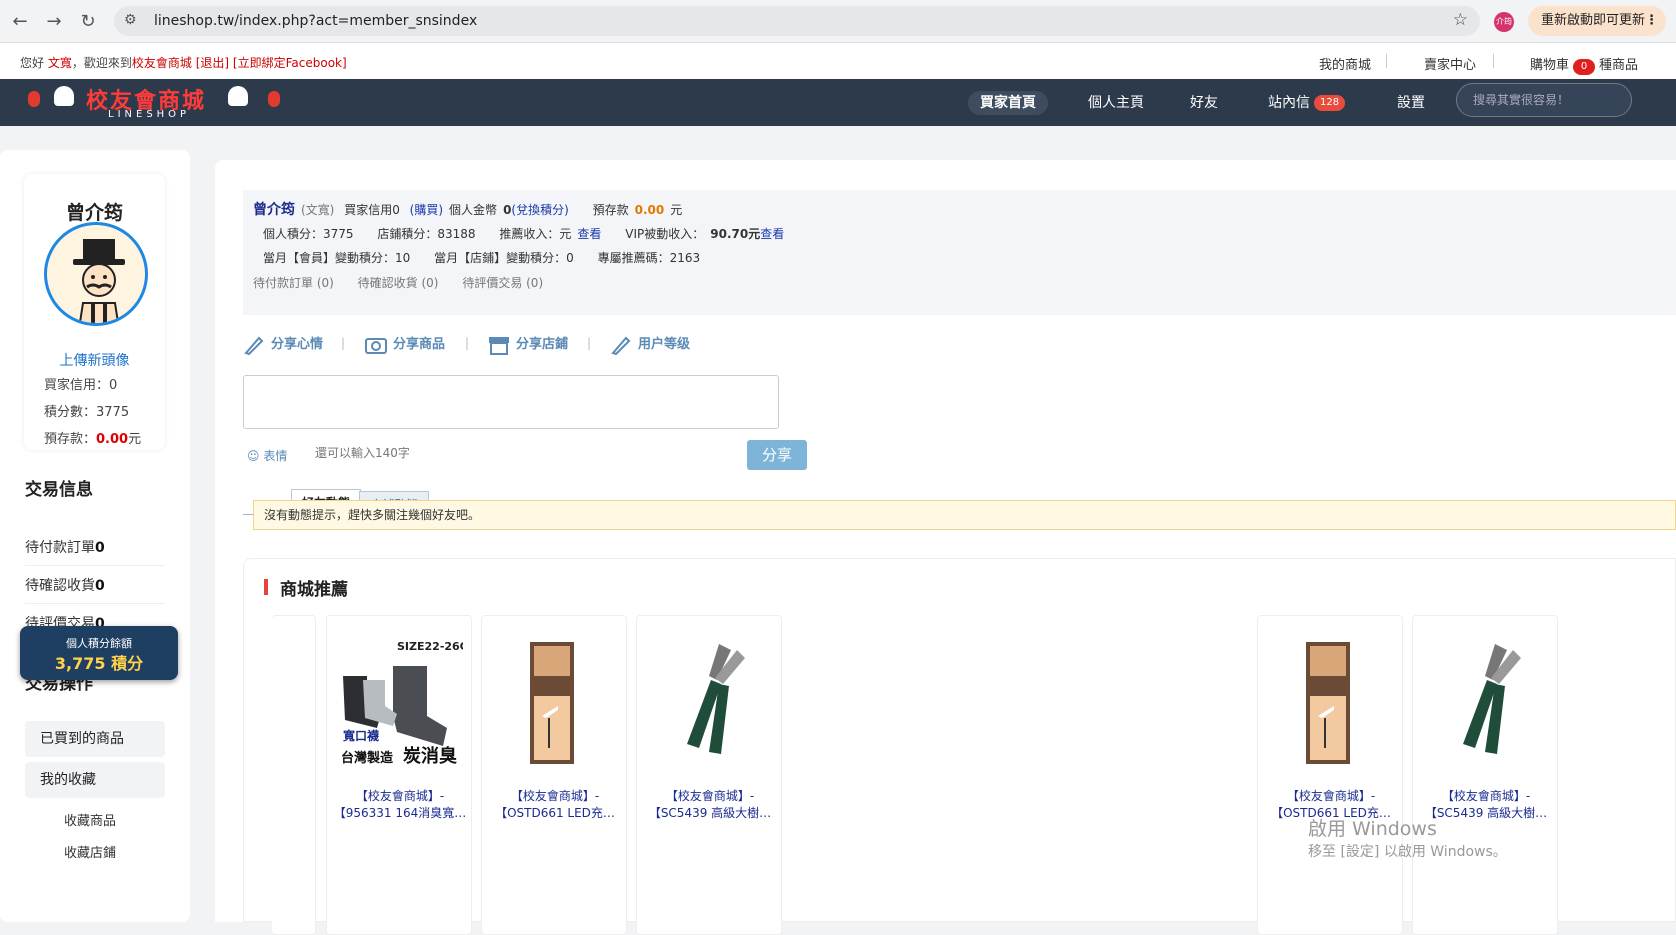 The width and height of the screenshot is (1676, 935). What do you see at coordinates (60, 548) in the screenshot?
I see `pending-payment-label: 待付款訂單` at bounding box center [60, 548].